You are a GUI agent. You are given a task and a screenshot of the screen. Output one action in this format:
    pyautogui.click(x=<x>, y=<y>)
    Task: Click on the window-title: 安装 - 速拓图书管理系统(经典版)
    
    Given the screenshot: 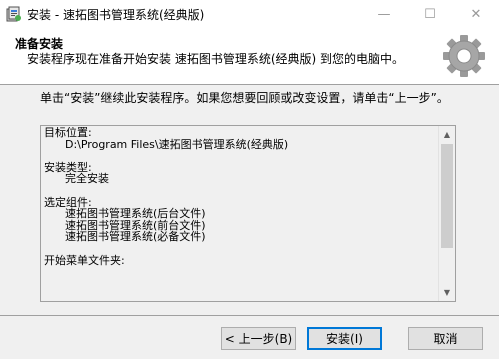 What is the action you would take?
    pyautogui.click(x=116, y=15)
    